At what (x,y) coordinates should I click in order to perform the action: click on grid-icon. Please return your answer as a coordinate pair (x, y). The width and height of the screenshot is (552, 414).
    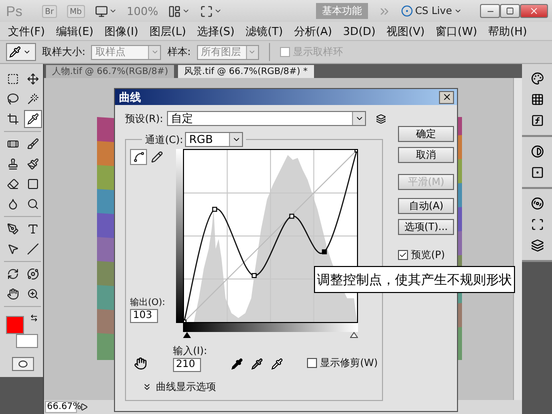
    Looking at the image, I should click on (537, 99).